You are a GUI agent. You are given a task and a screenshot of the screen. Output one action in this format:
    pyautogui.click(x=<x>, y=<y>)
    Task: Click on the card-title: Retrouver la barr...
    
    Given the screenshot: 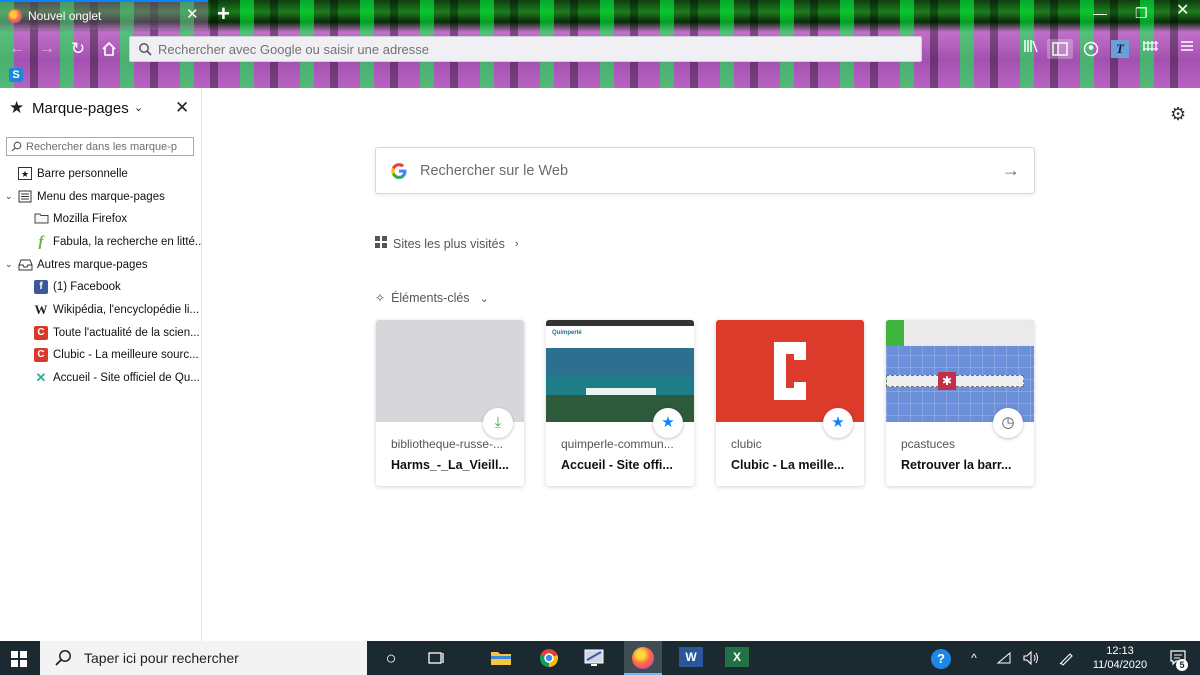 What is the action you would take?
    pyautogui.click(x=956, y=465)
    